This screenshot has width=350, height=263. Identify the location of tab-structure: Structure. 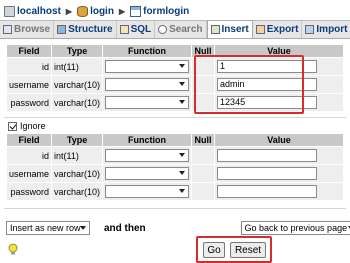
(85, 29).